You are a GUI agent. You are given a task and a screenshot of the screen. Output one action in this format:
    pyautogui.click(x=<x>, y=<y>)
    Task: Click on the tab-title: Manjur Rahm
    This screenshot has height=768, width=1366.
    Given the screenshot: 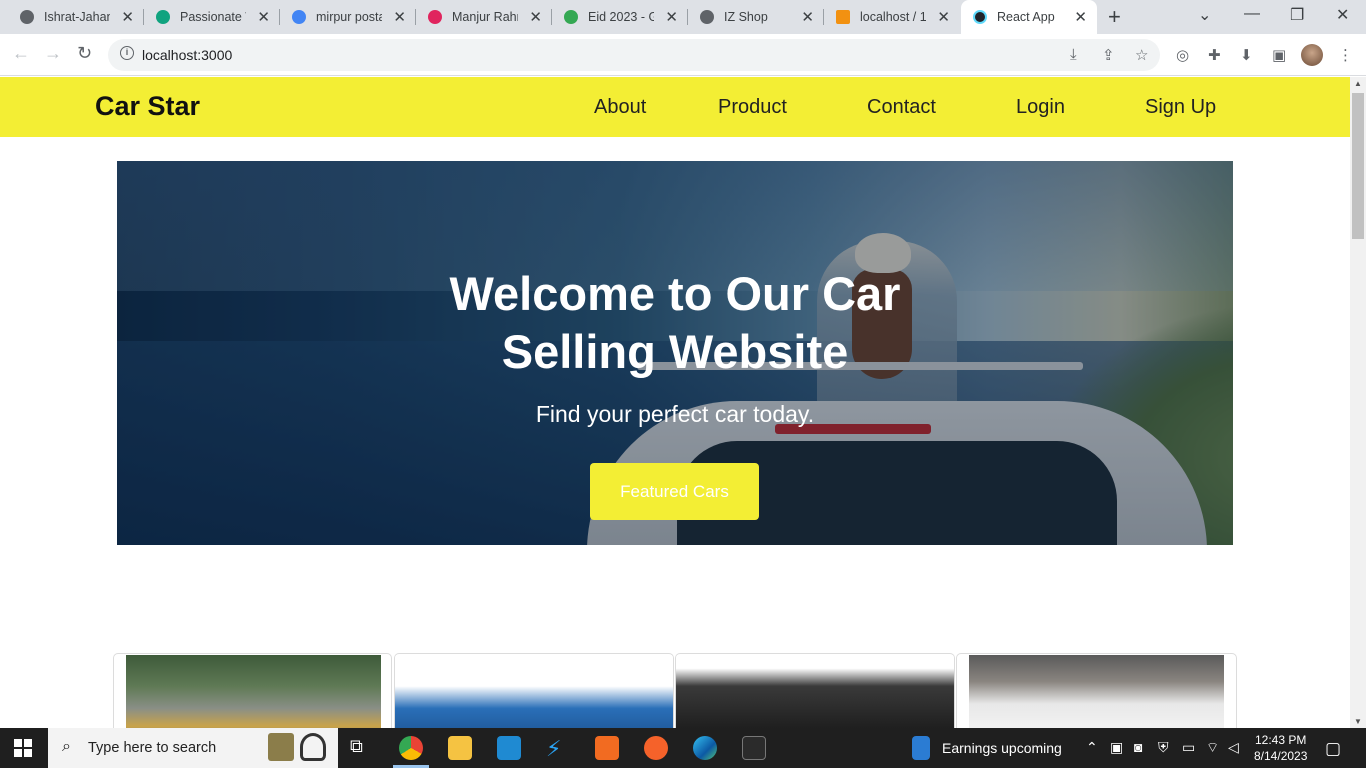 What is the action you would take?
    pyautogui.click(x=485, y=17)
    